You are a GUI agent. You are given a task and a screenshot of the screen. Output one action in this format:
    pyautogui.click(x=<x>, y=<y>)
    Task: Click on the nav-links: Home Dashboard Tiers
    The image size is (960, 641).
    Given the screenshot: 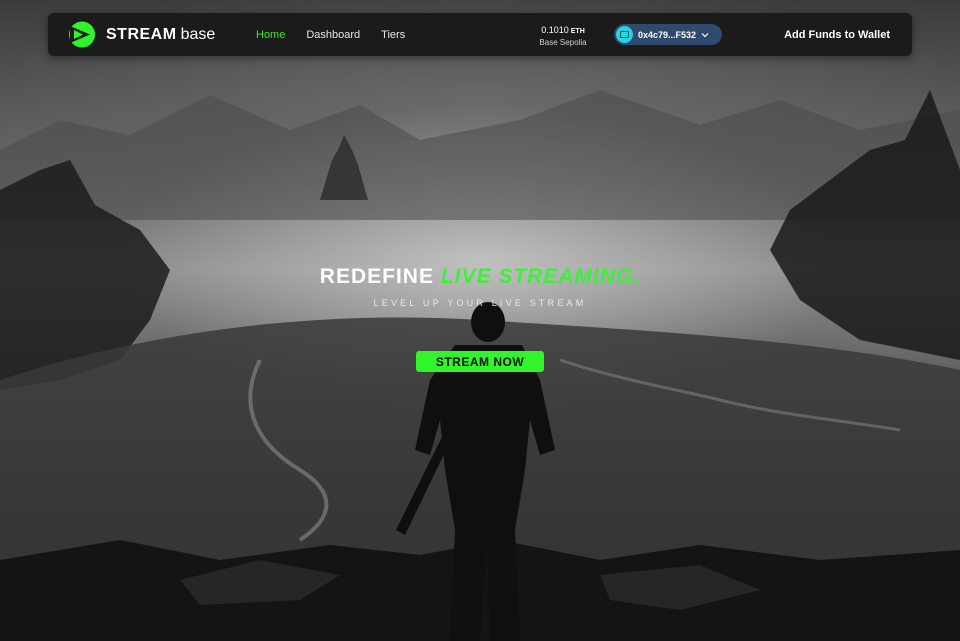 What is the action you would take?
    pyautogui.click(x=341, y=34)
    